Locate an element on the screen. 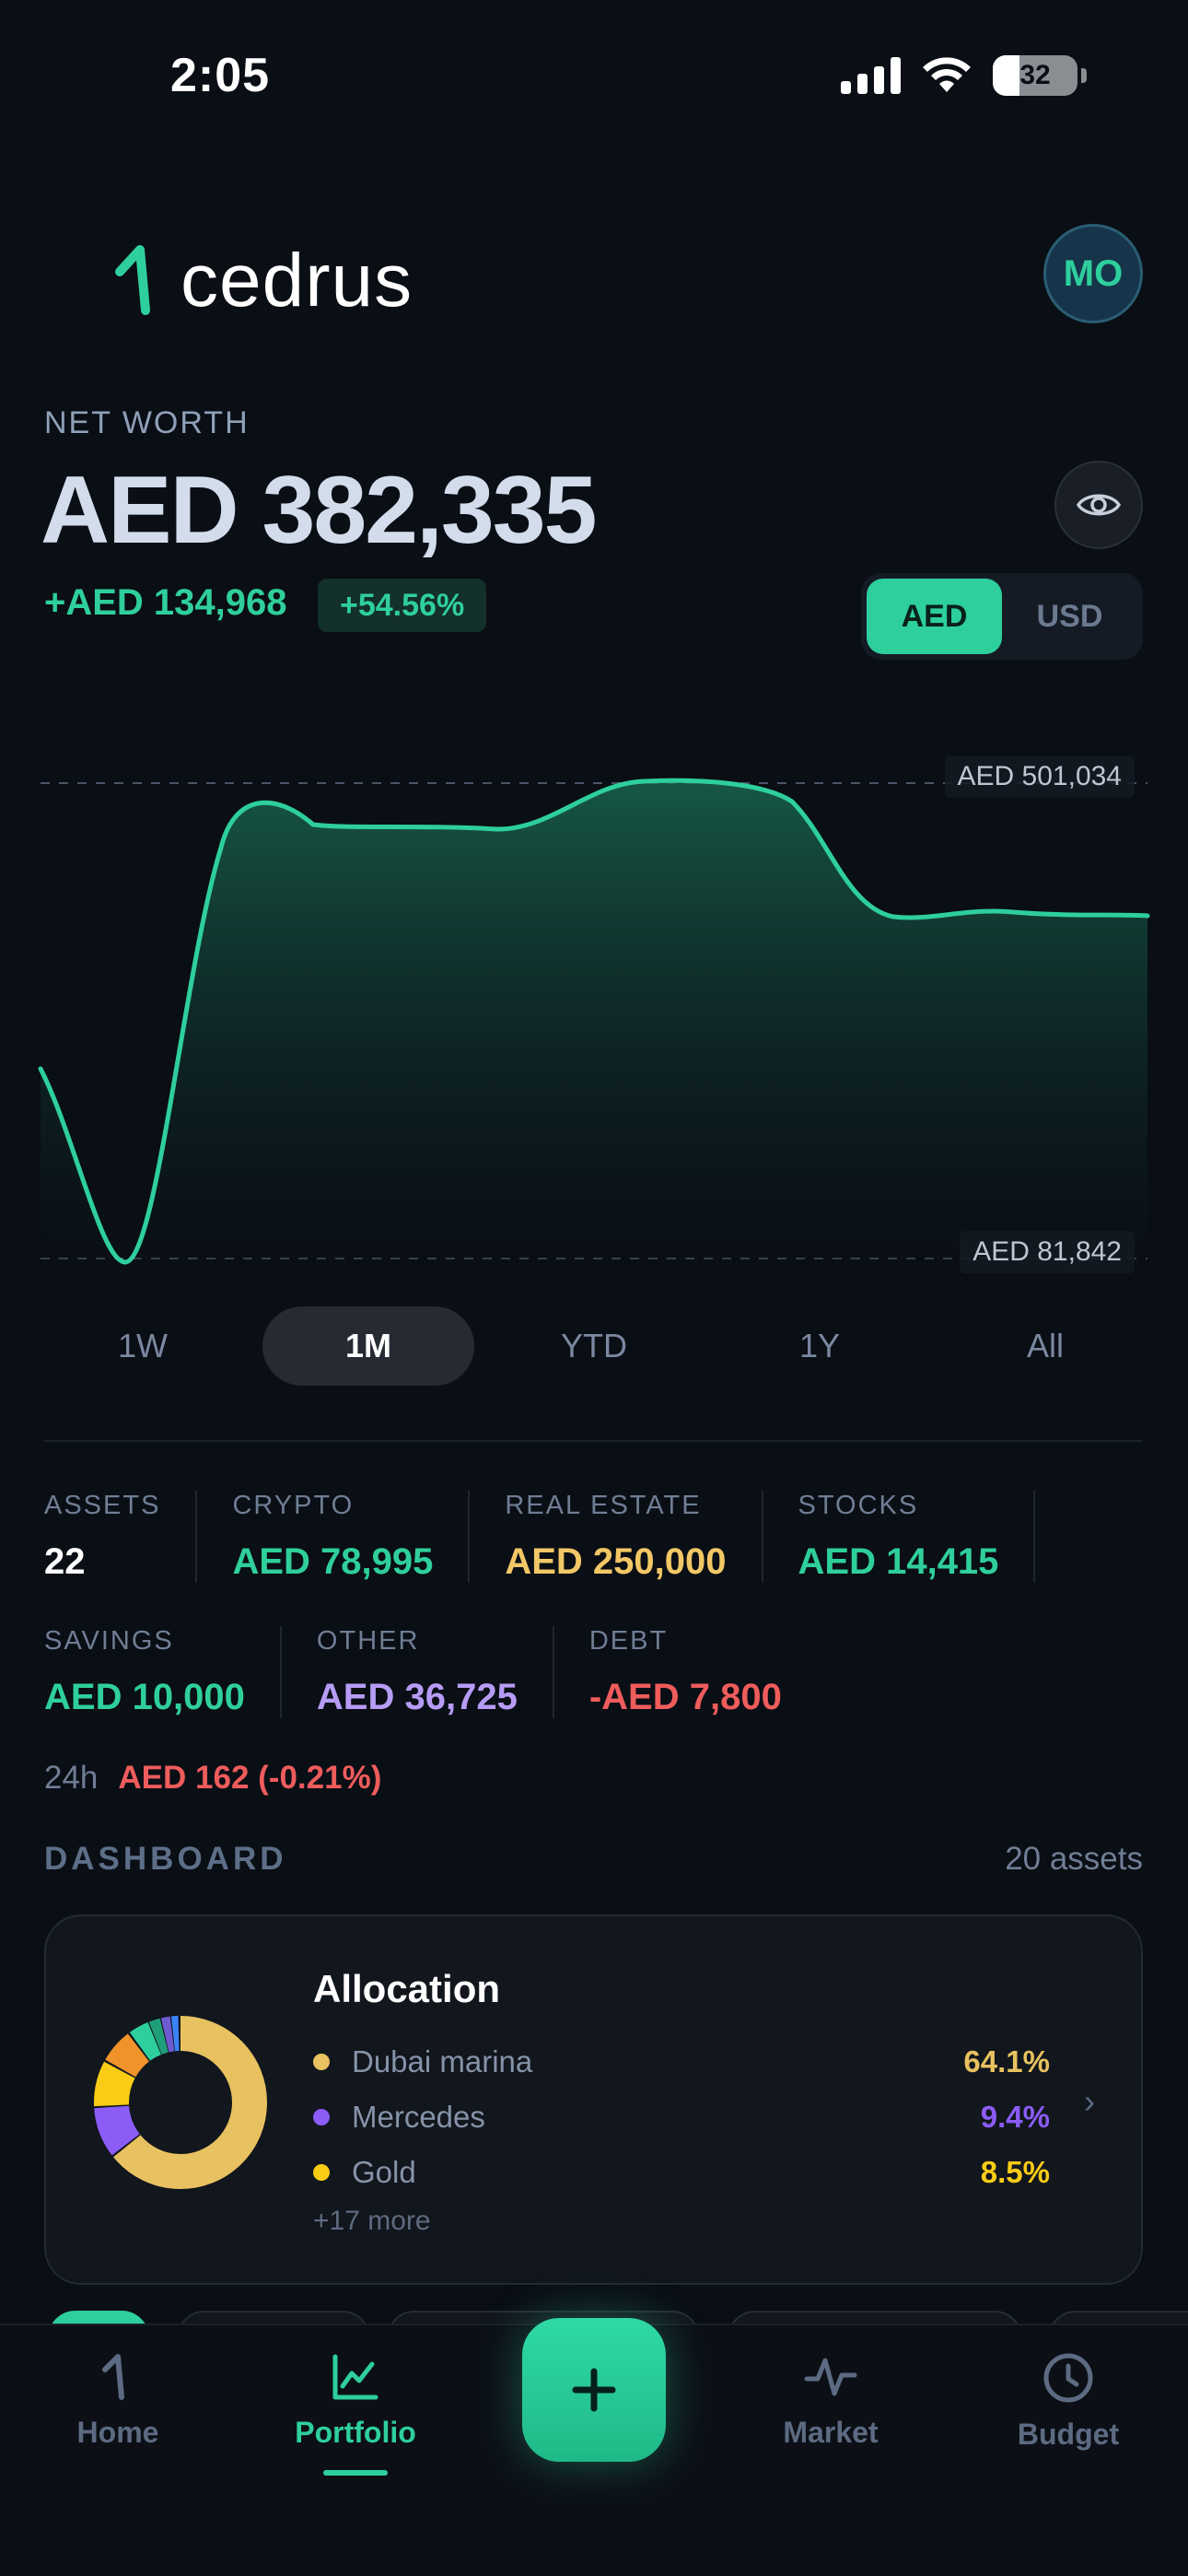  clock-icon is located at coordinates (1068, 2378).